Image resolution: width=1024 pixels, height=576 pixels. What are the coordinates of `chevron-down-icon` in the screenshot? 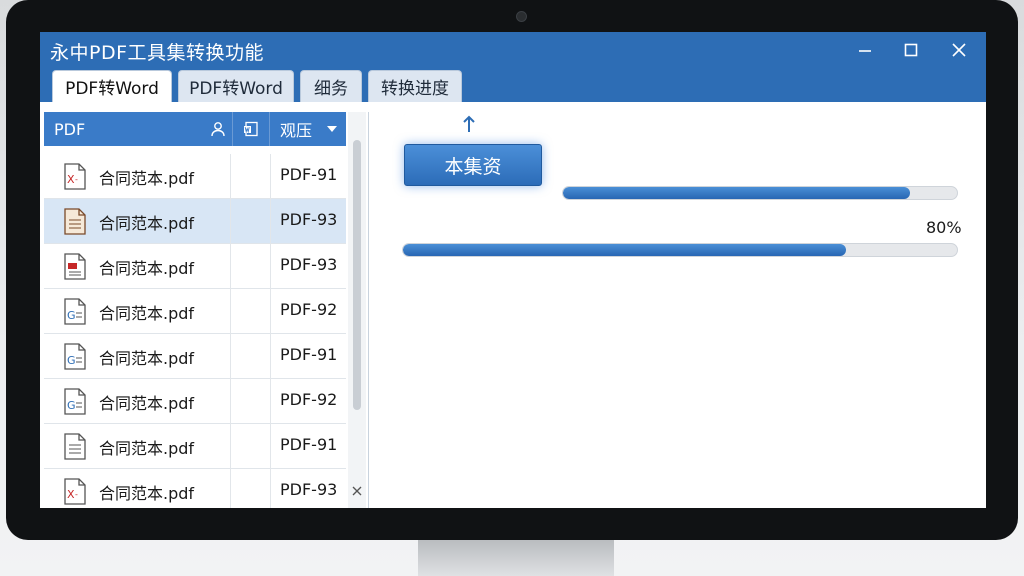 It's located at (332, 129).